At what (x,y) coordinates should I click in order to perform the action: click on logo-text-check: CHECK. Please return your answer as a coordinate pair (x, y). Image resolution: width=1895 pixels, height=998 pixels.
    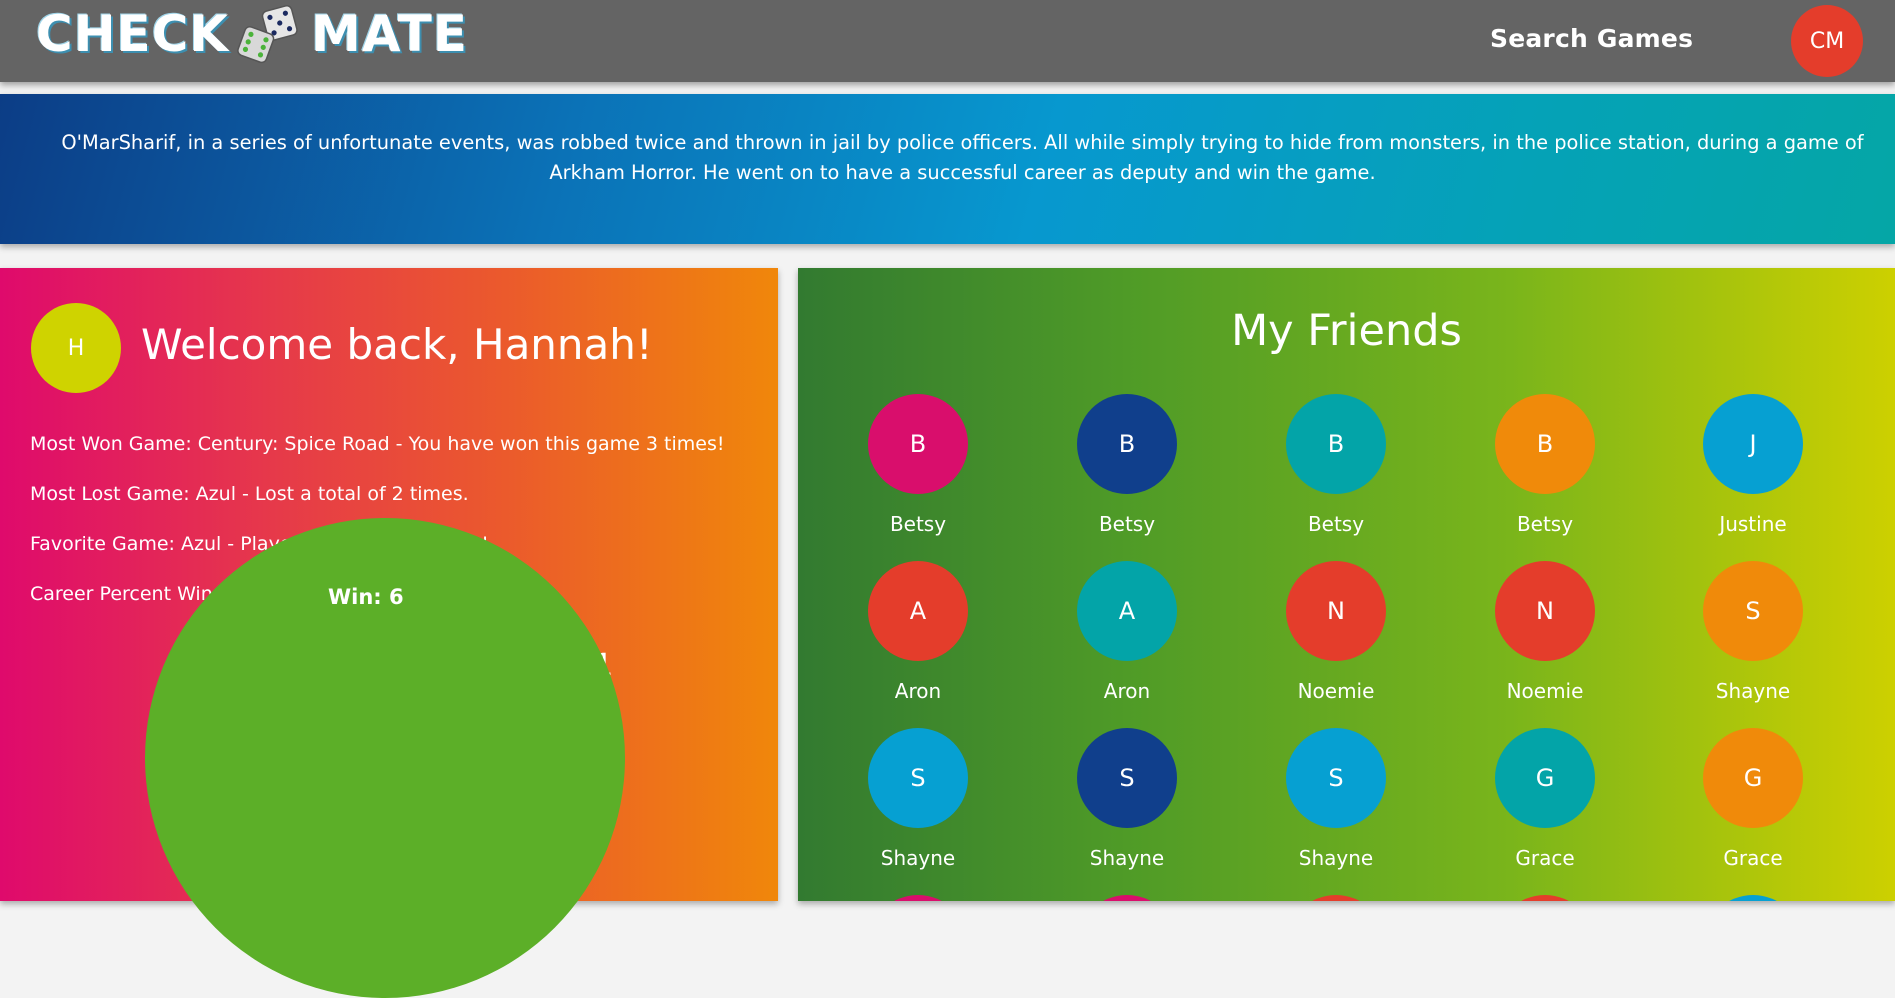
    Looking at the image, I should click on (133, 34).